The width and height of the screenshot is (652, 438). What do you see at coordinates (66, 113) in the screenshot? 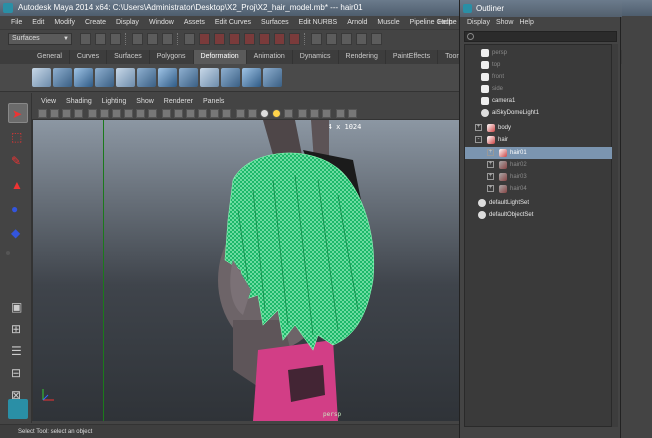
I see `bookmark-icon` at bounding box center [66, 113].